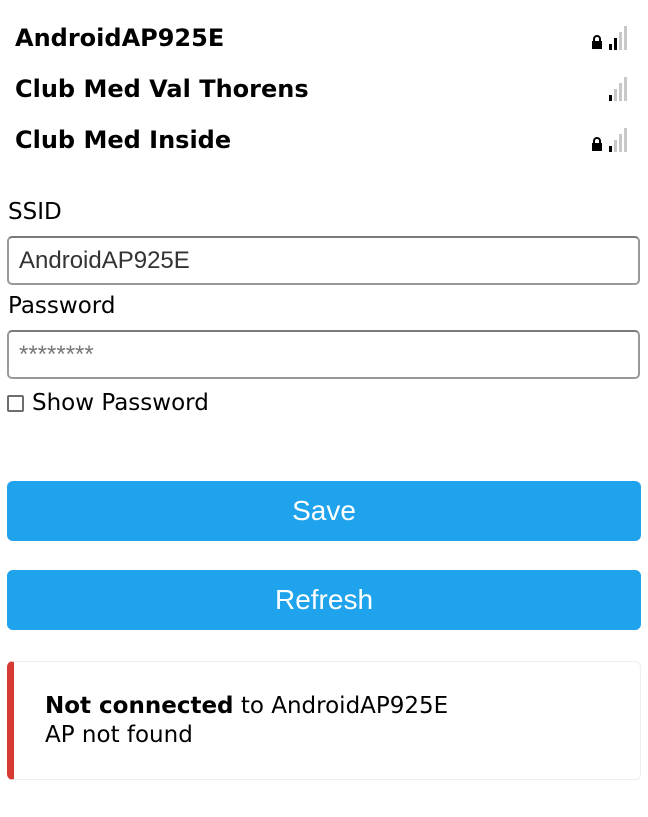 Image resolution: width=648 pixels, height=817 pixels. I want to click on ssid-label: SSID, so click(35, 212).